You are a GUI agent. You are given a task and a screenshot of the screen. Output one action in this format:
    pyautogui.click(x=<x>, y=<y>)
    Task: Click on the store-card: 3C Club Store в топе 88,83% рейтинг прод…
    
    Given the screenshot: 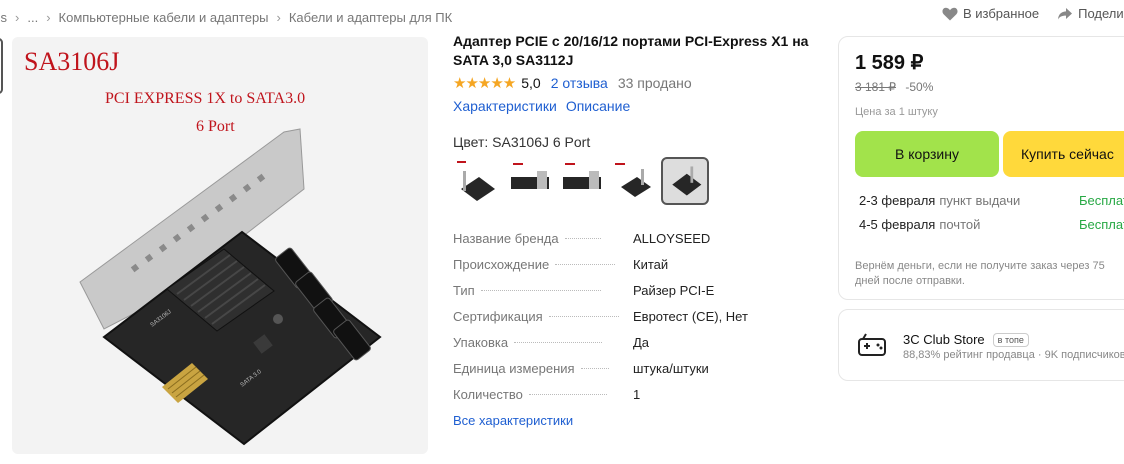 What is the action you would take?
    pyautogui.click(x=981, y=345)
    